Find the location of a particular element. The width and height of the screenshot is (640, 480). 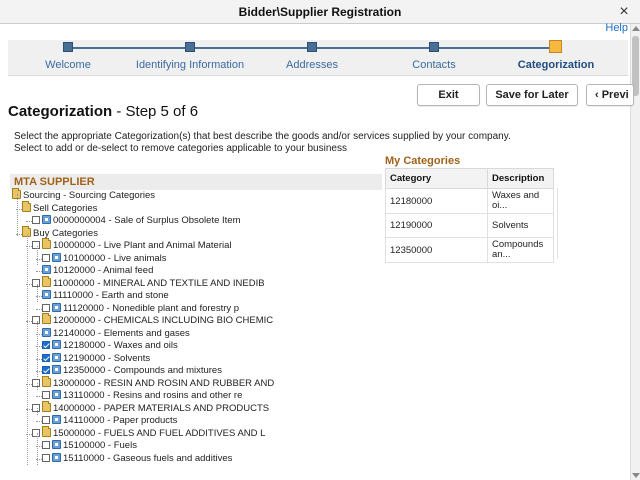

scroll-down-icon is located at coordinates (636, 475).